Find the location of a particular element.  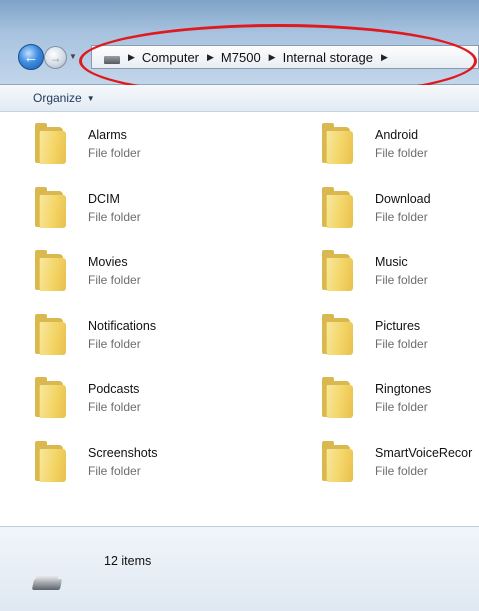

file-name: SmartVoiceRecor is located at coordinates (424, 452).